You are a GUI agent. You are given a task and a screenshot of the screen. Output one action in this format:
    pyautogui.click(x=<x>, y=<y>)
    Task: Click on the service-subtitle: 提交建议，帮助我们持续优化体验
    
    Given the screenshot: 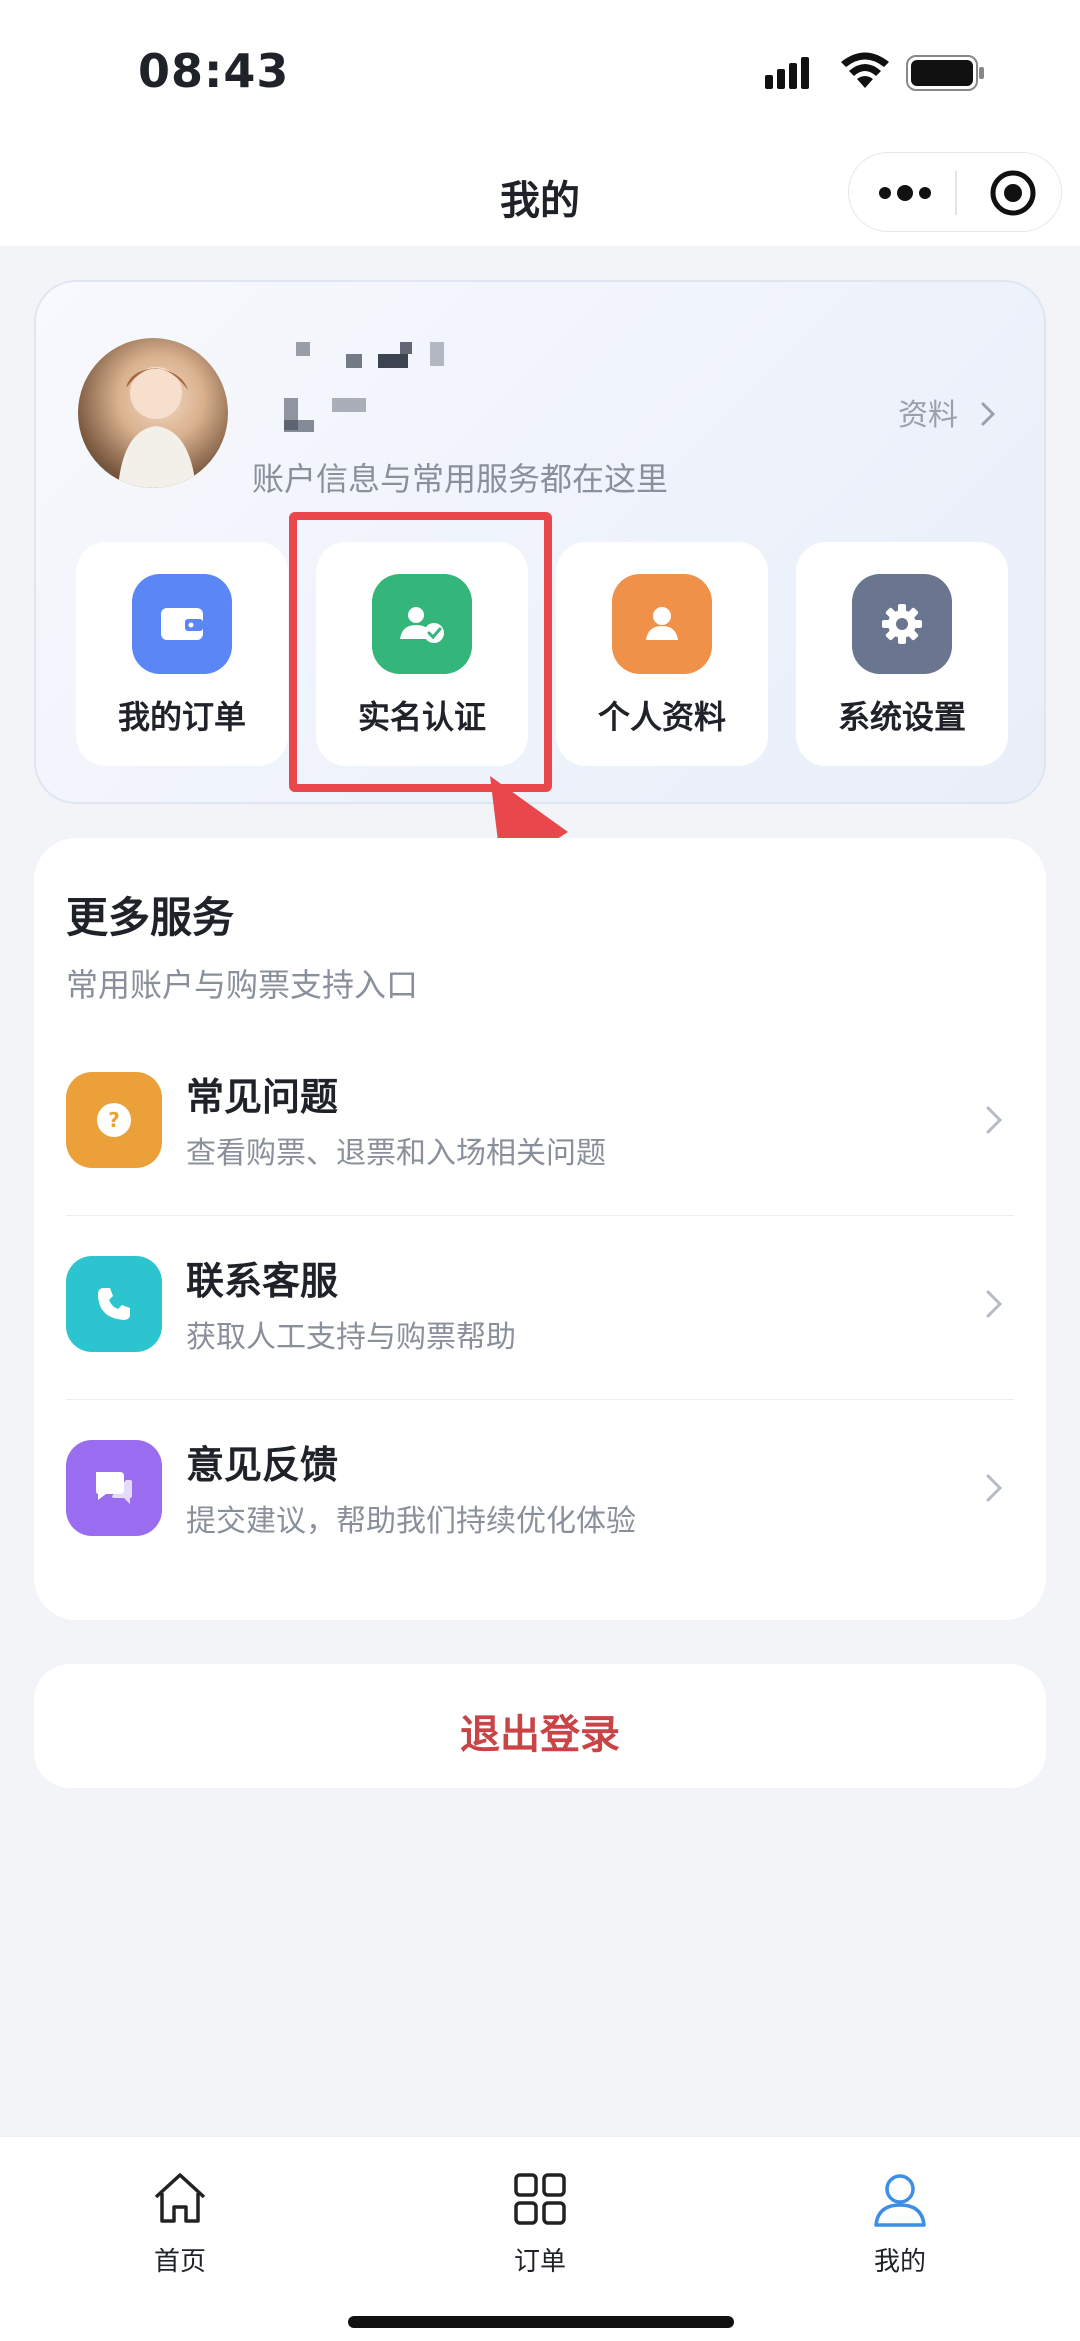 What is the action you would take?
    pyautogui.click(x=411, y=1521)
    